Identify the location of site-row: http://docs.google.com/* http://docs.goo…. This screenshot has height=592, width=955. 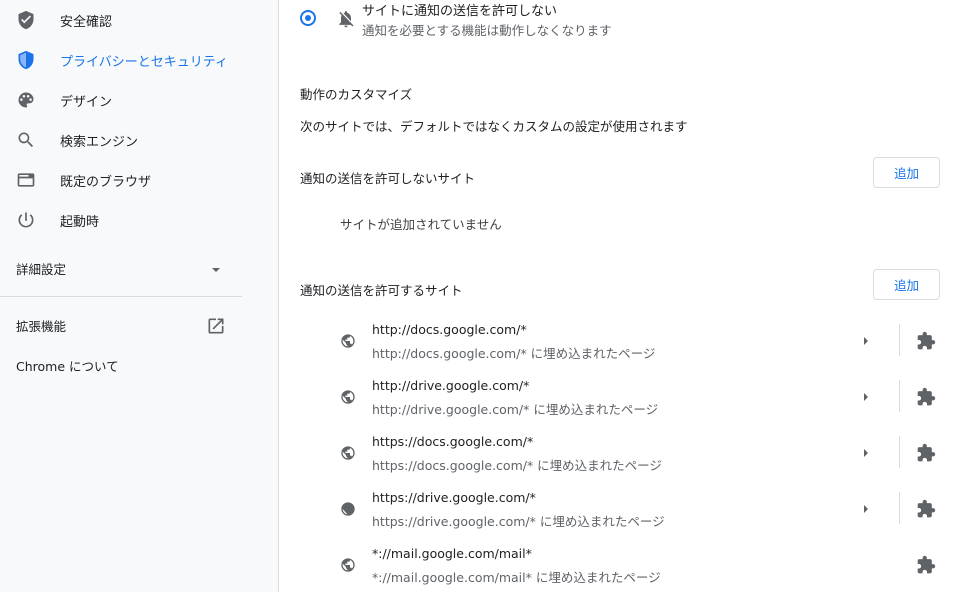
(617, 346).